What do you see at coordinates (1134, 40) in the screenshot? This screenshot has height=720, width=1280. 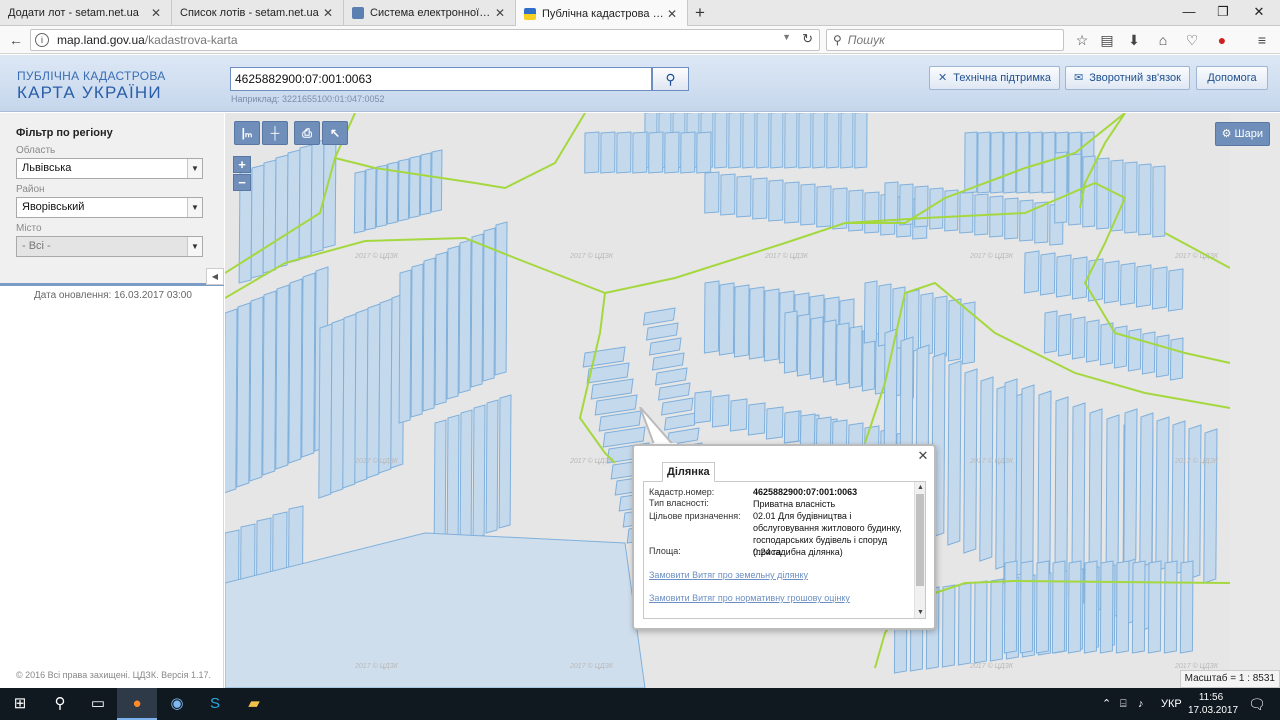 I see `download-icon: ⬇` at bounding box center [1134, 40].